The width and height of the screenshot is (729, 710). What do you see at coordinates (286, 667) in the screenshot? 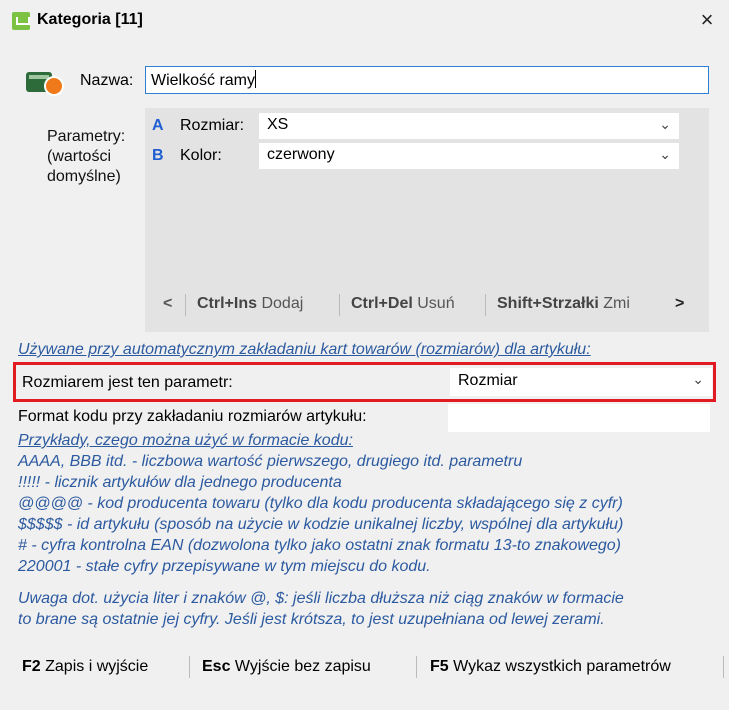
I see `exit-without-save-button: Esc Wyjście bez zapisu` at bounding box center [286, 667].